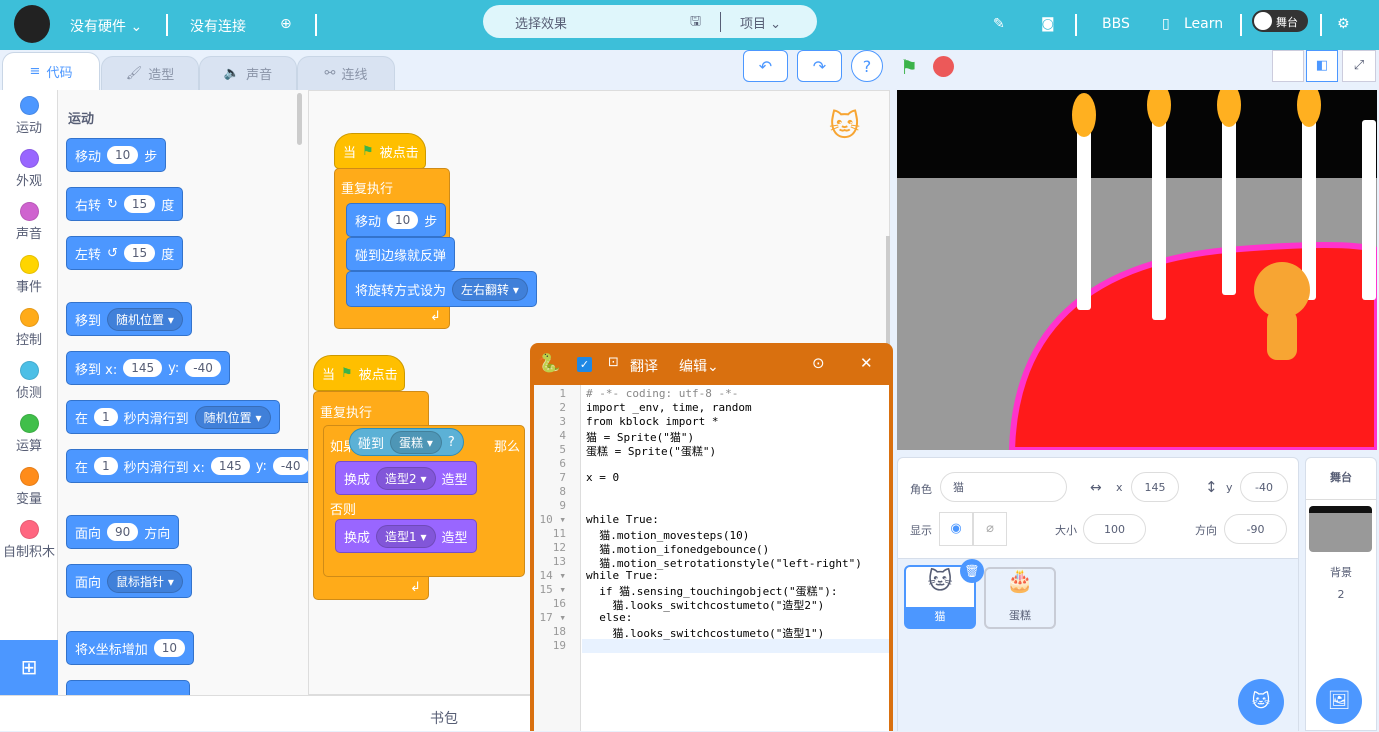  I want to click on help-button: ?, so click(867, 66).